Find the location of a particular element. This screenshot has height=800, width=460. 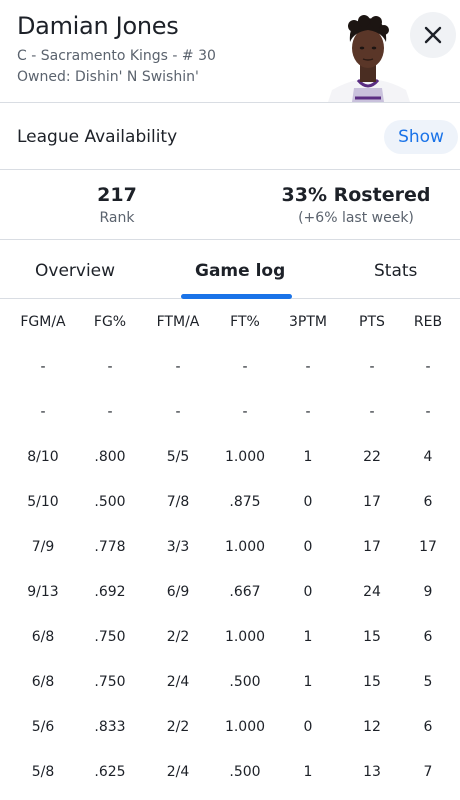

table-row: 6/8 .750 2/2 1.000 1 15 6 is located at coordinates (230, 636).